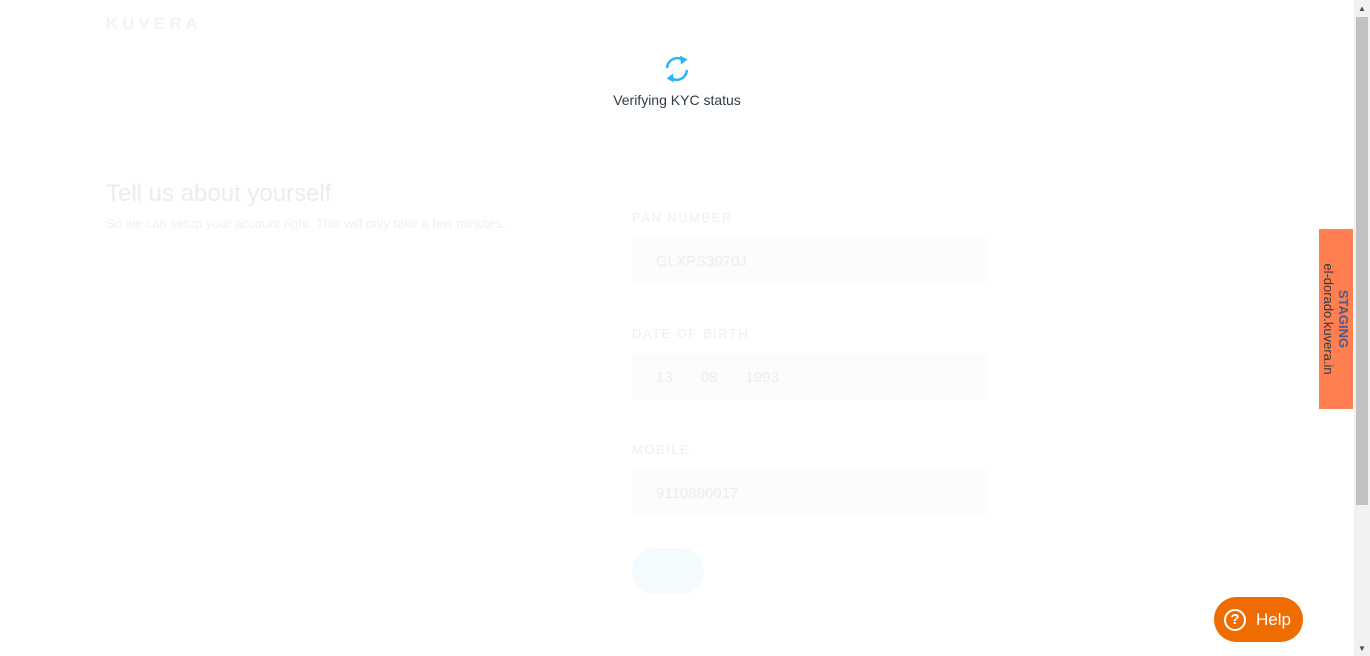 Image resolution: width=1370 pixels, height=656 pixels. I want to click on help-button: ? Help, so click(1258, 619).